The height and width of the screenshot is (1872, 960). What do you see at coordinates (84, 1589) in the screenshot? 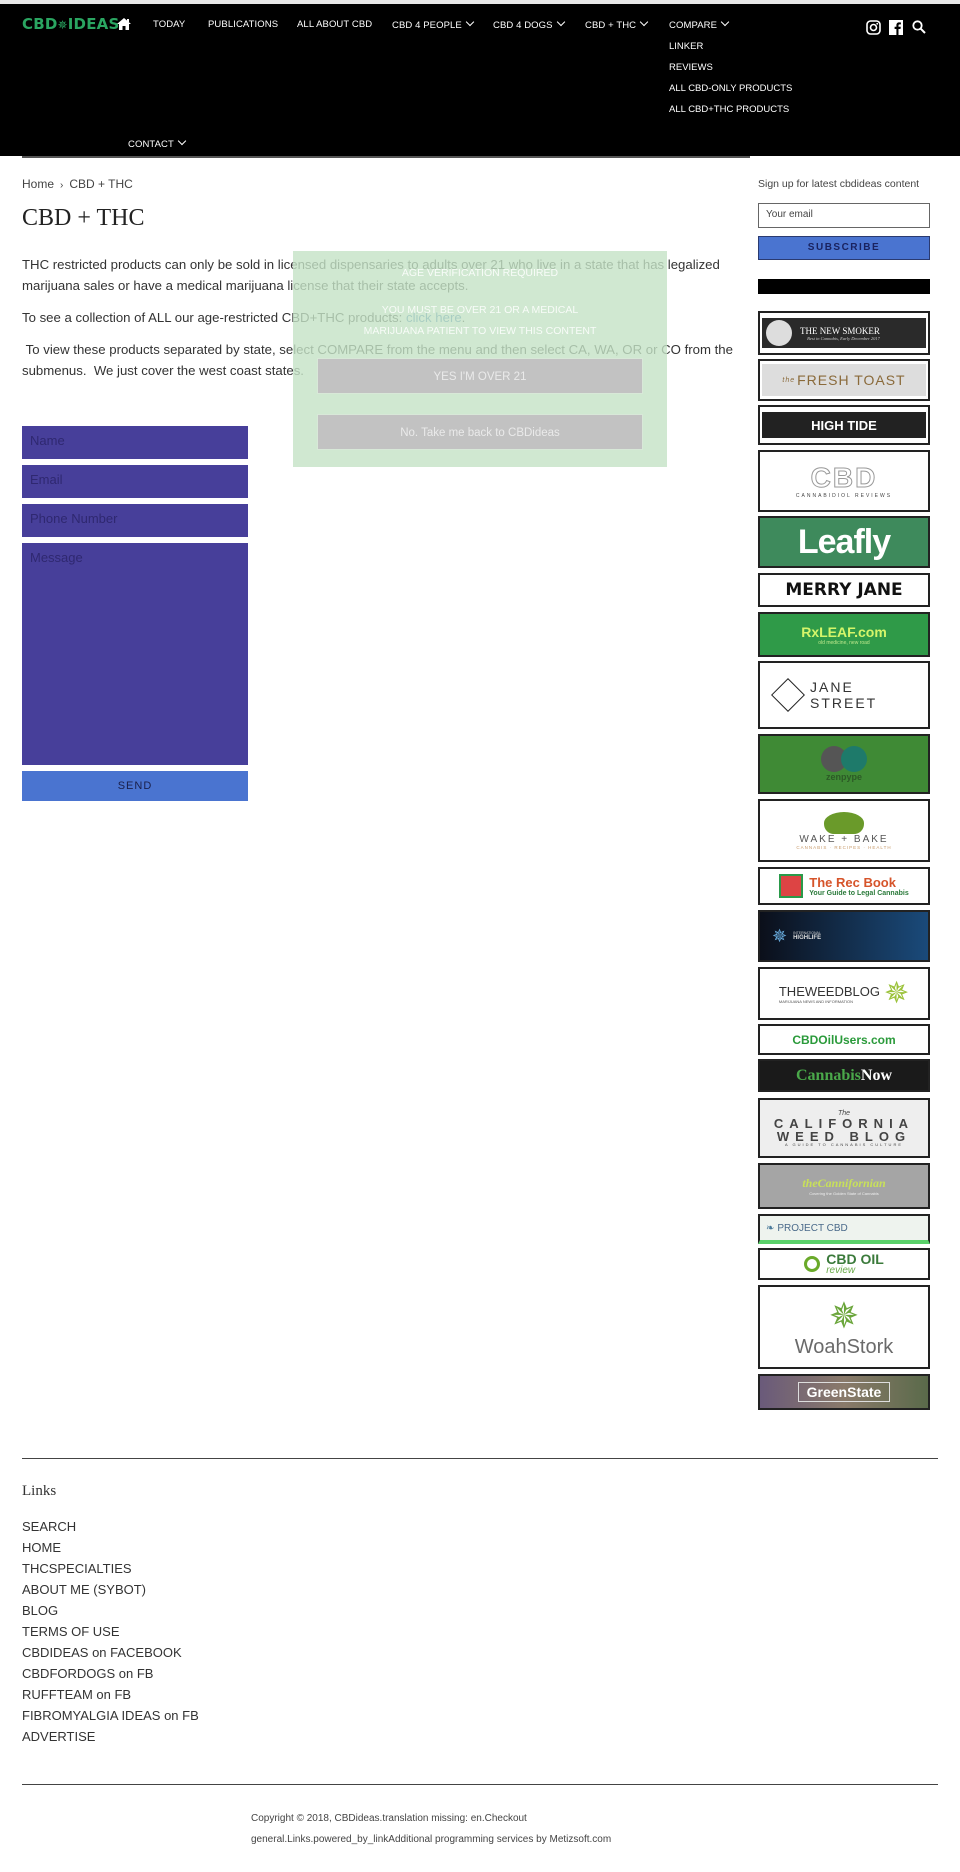
I see `footer-link-about-me: ABOUT ME (SYBOT)` at bounding box center [84, 1589].